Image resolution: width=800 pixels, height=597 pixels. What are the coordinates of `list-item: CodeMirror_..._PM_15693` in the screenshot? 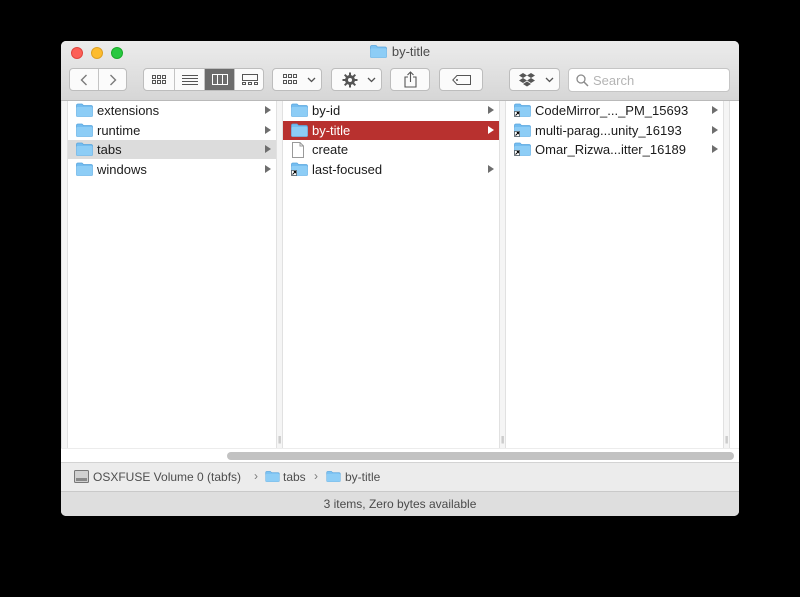 It's located at (614, 110).